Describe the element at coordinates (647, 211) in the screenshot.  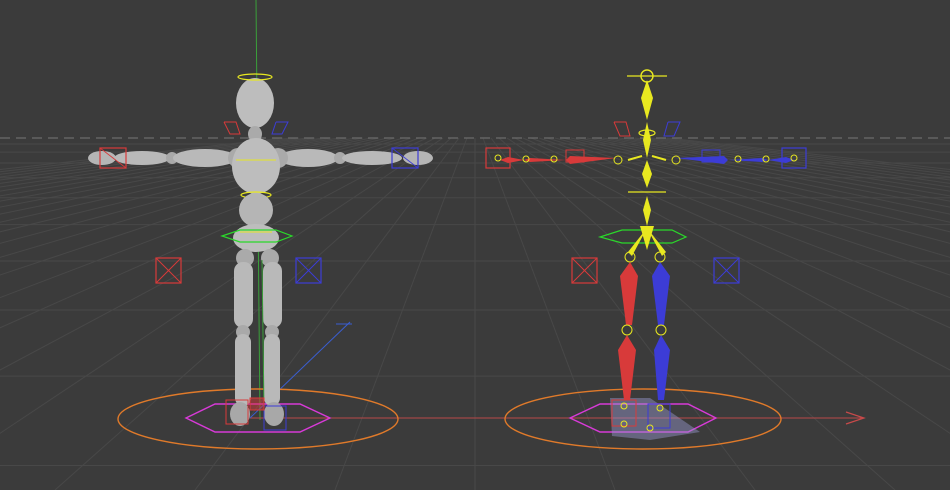
I see `rig-spine-bone` at that location.